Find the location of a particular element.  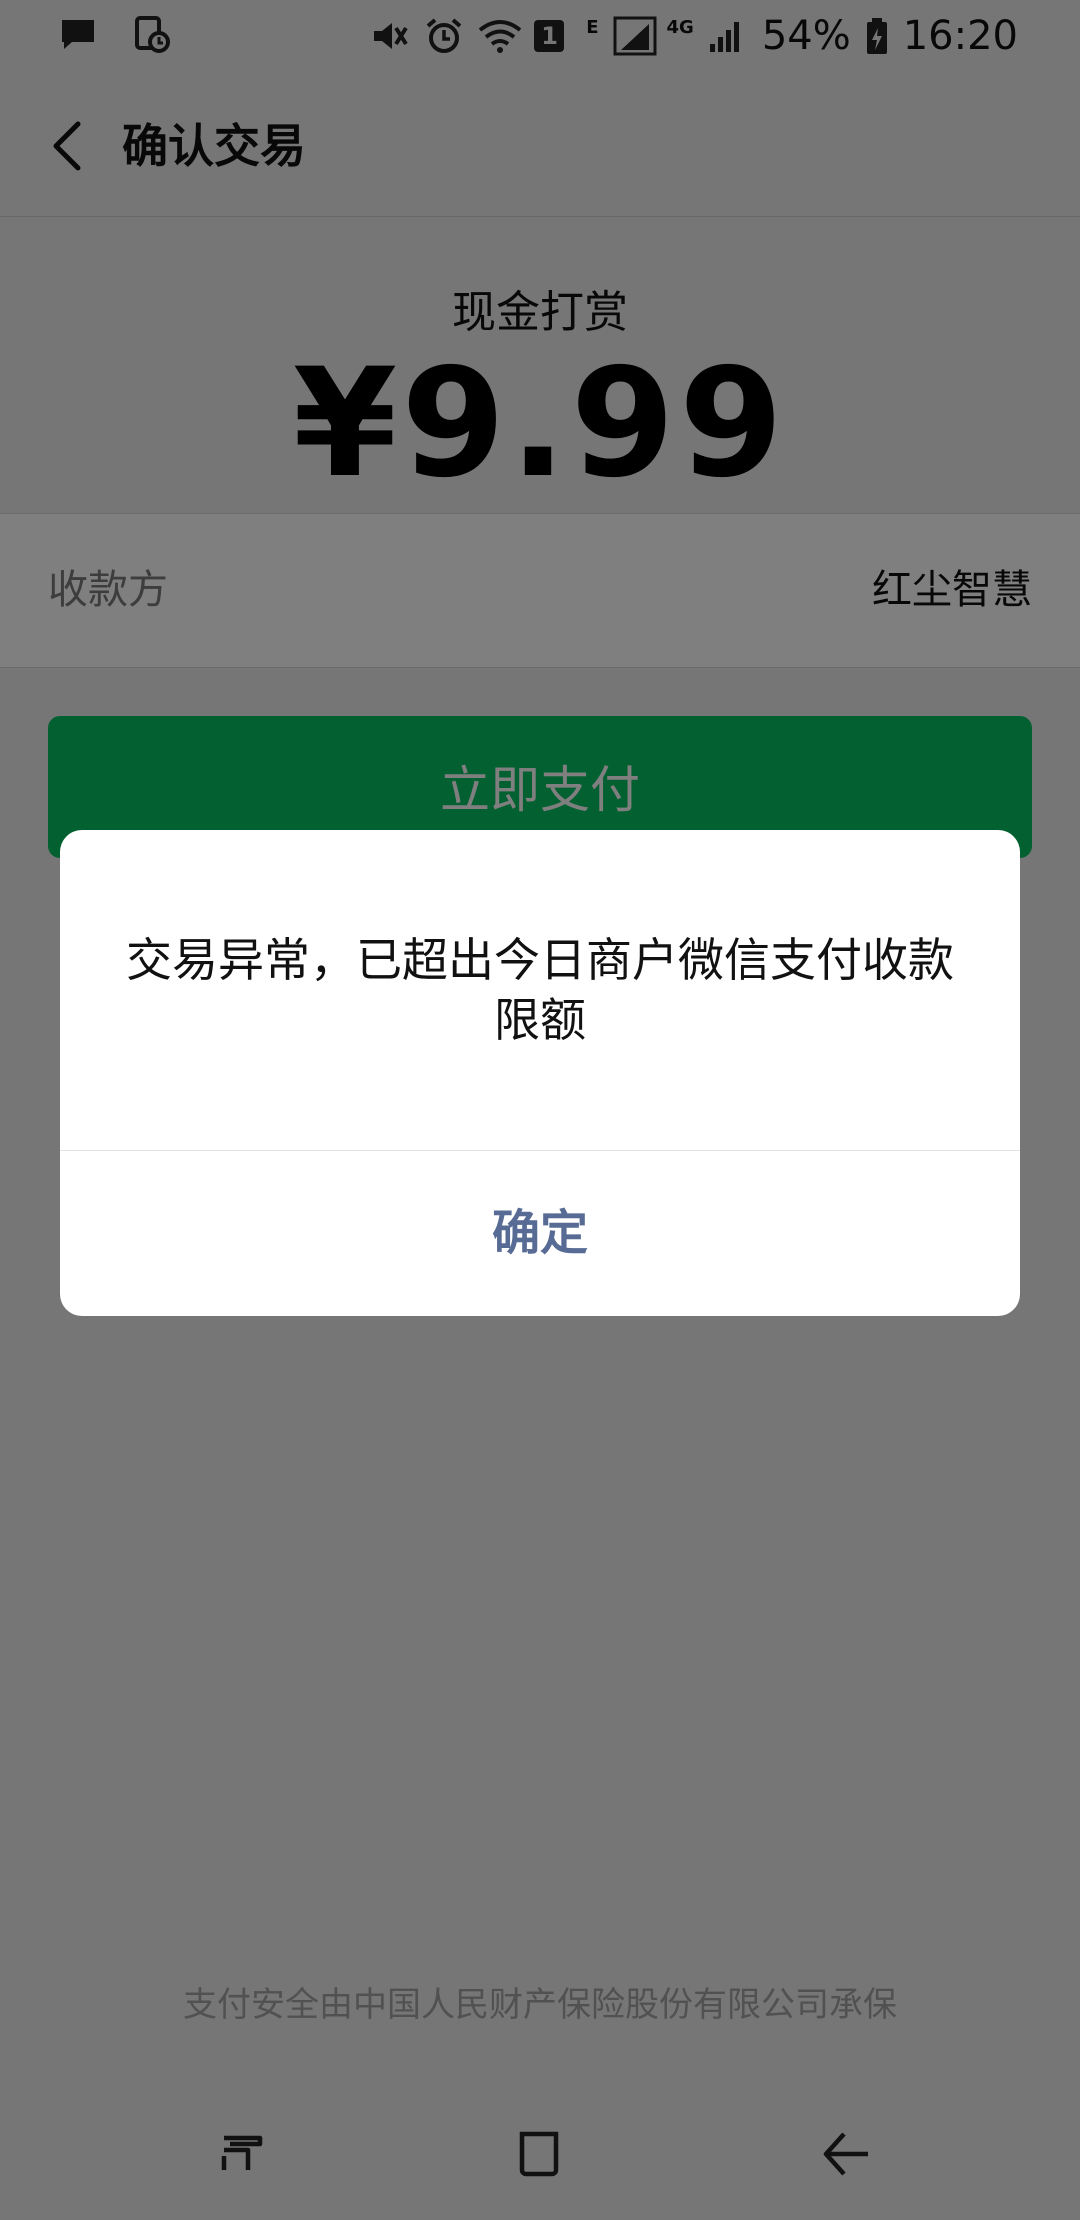

confirm-button: 确定 is located at coordinates (540, 1233).